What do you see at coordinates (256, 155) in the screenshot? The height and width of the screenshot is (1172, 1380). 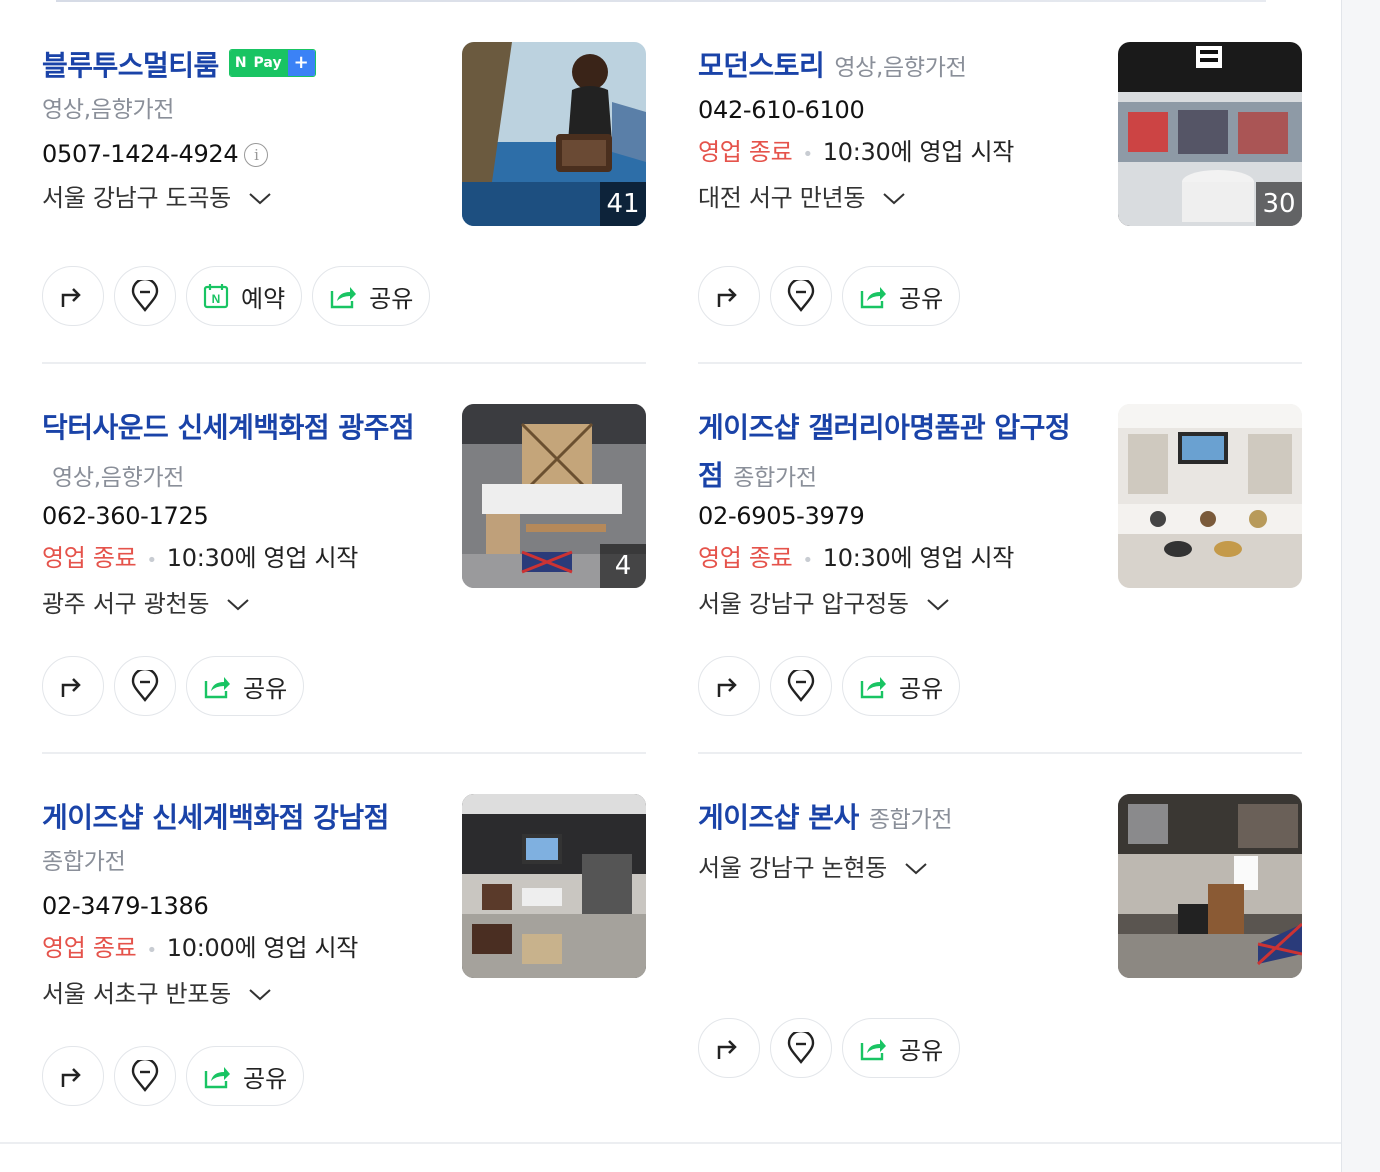 I see `info-icon: i` at bounding box center [256, 155].